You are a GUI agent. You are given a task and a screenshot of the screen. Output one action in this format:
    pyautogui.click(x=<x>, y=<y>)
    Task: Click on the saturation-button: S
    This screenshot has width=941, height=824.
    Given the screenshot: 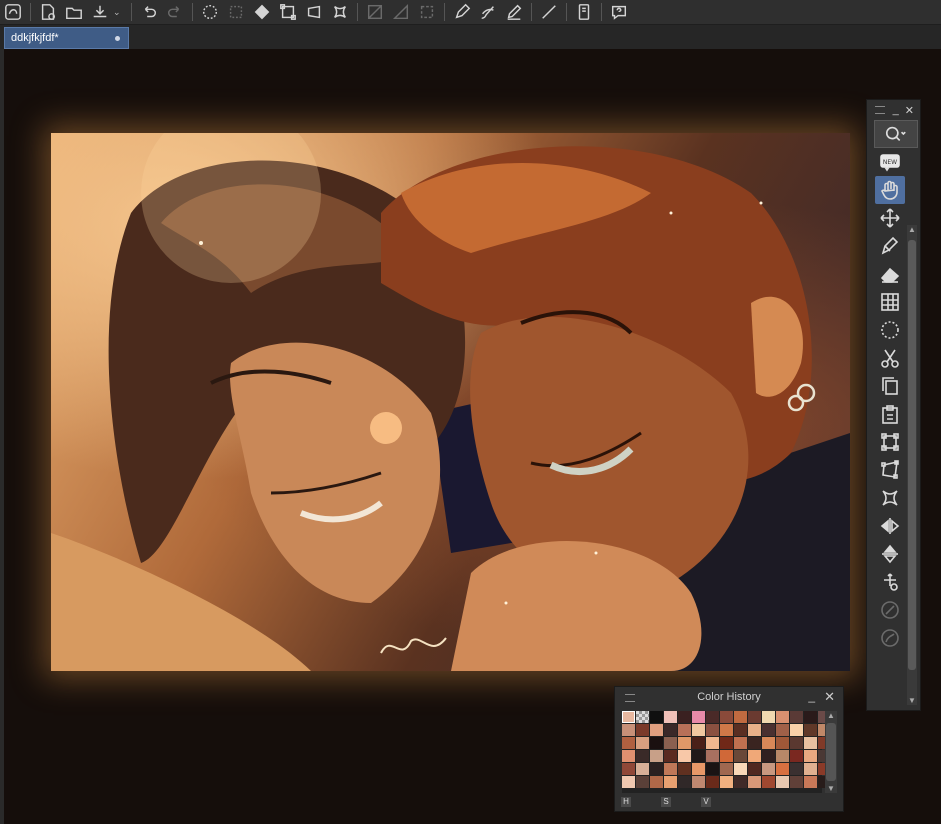 What is the action you would take?
    pyautogui.click(x=666, y=802)
    